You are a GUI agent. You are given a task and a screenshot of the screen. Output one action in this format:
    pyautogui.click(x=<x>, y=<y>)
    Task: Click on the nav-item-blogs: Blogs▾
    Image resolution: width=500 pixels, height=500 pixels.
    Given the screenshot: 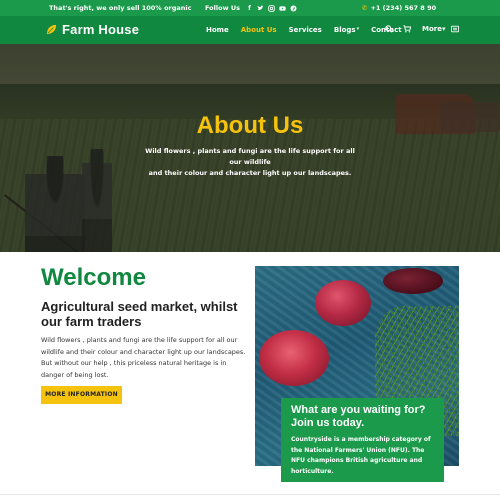 What is the action you would take?
    pyautogui.click(x=349, y=30)
    